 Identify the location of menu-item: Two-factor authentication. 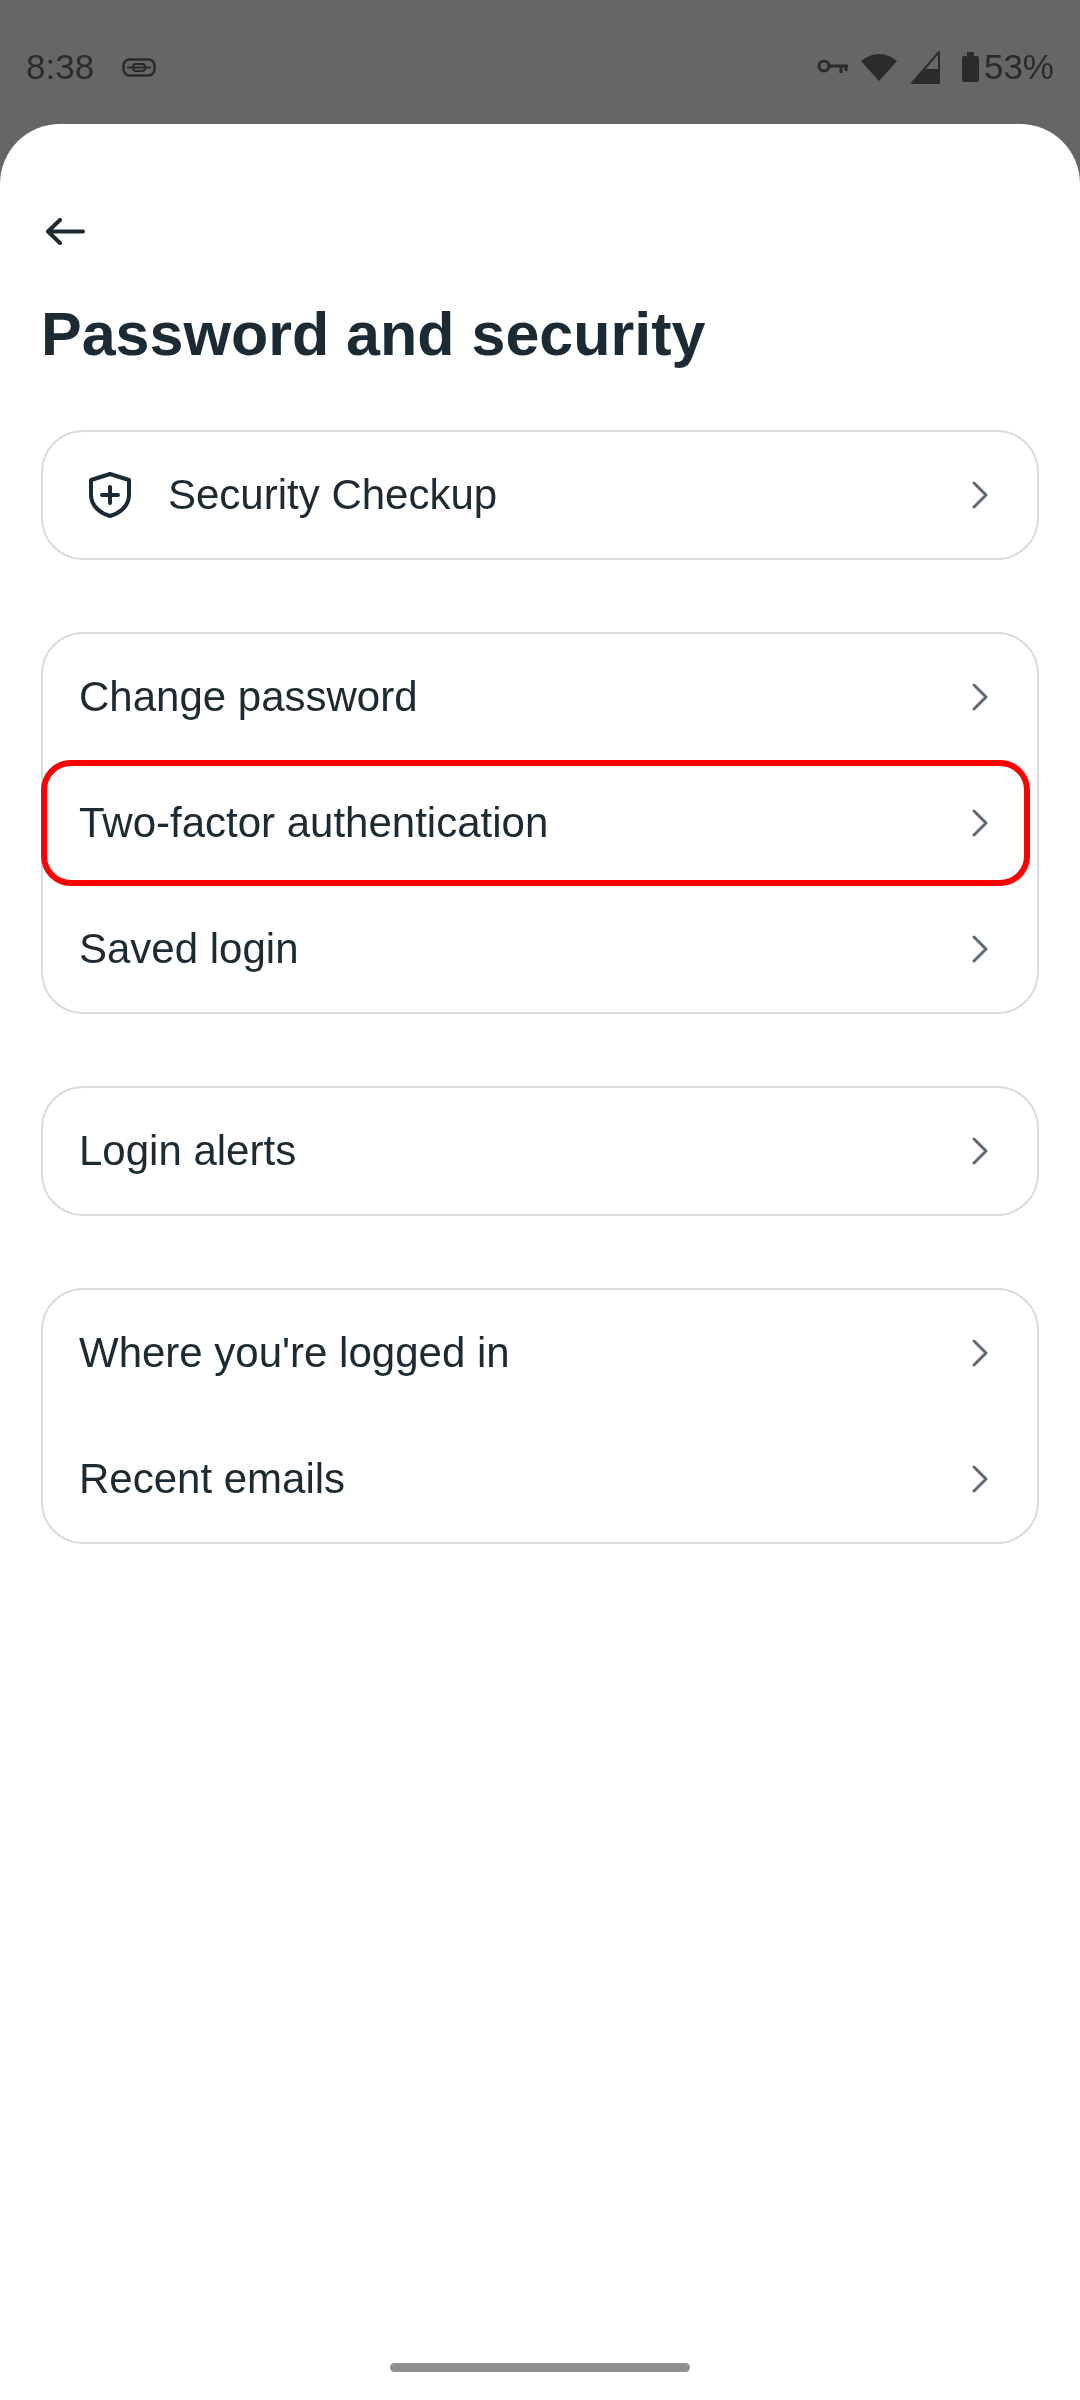
(540, 823).